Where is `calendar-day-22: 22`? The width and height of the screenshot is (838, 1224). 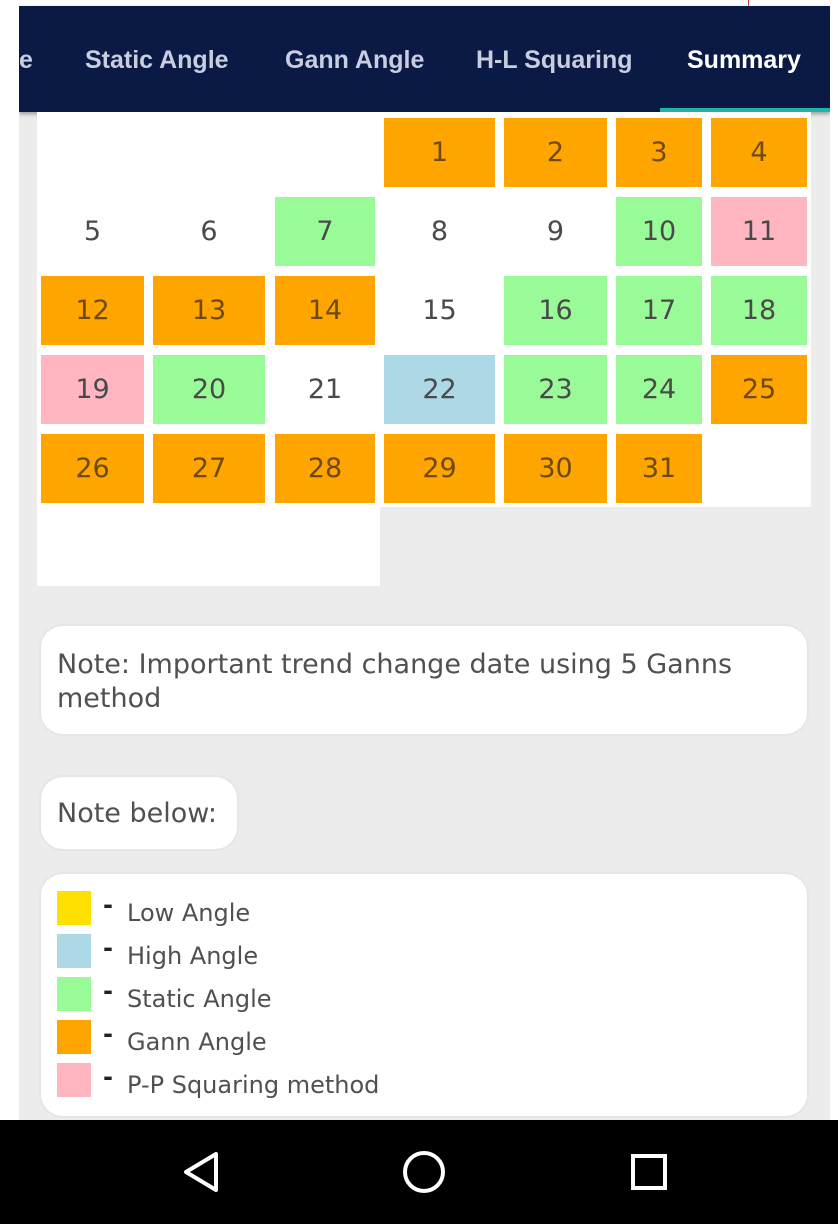 calendar-day-22: 22 is located at coordinates (439, 389).